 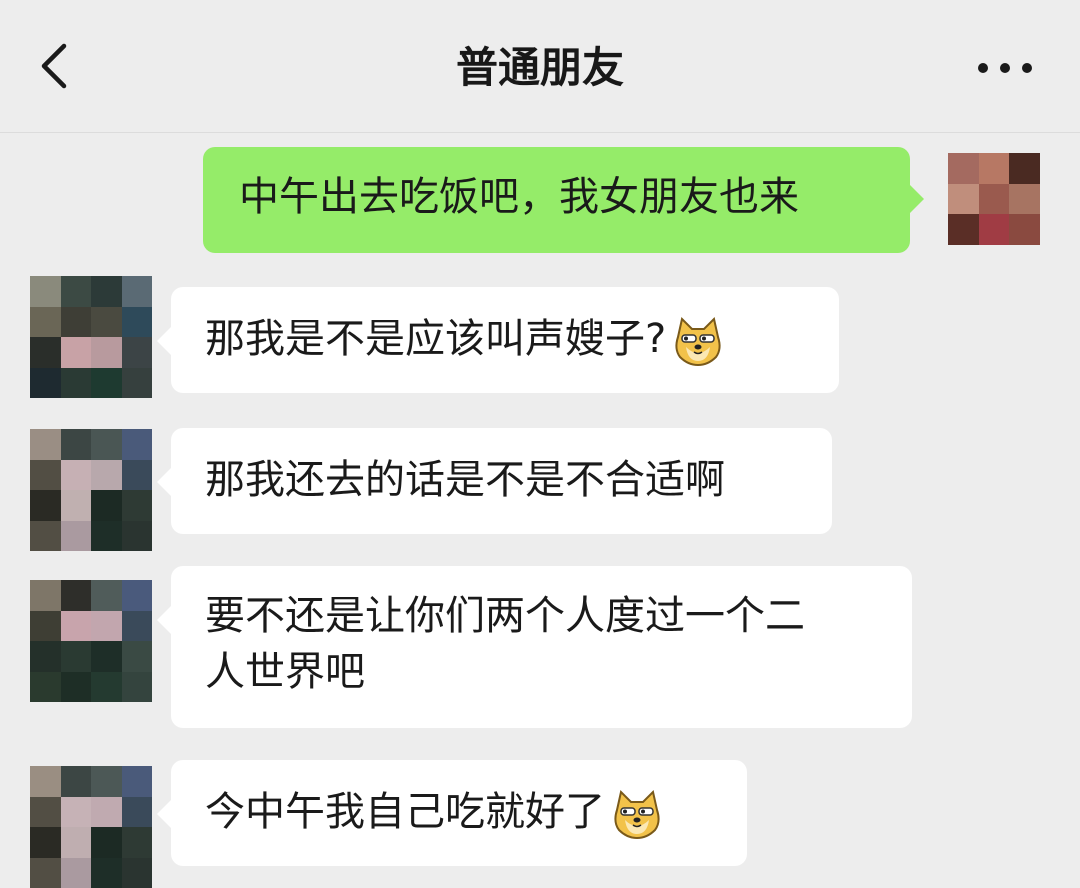 What do you see at coordinates (285, 672) in the screenshot?
I see `message-text-line: 人世界吧` at bounding box center [285, 672].